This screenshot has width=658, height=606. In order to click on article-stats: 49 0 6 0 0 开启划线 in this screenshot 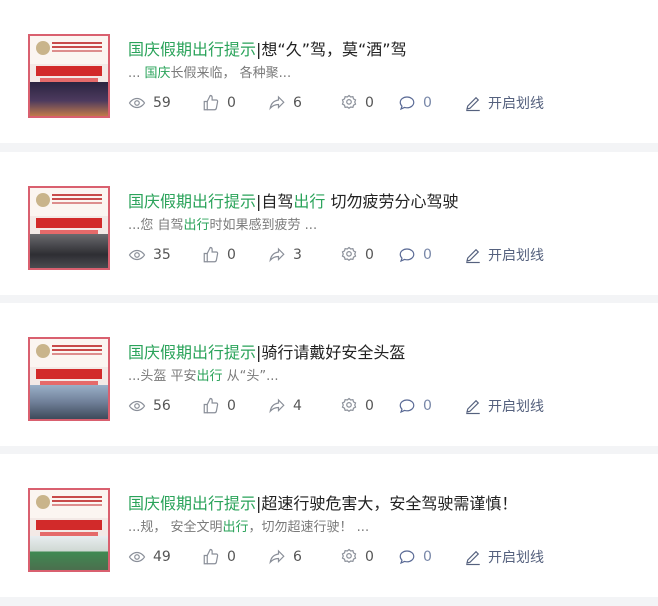, I will do `click(336, 557)`.